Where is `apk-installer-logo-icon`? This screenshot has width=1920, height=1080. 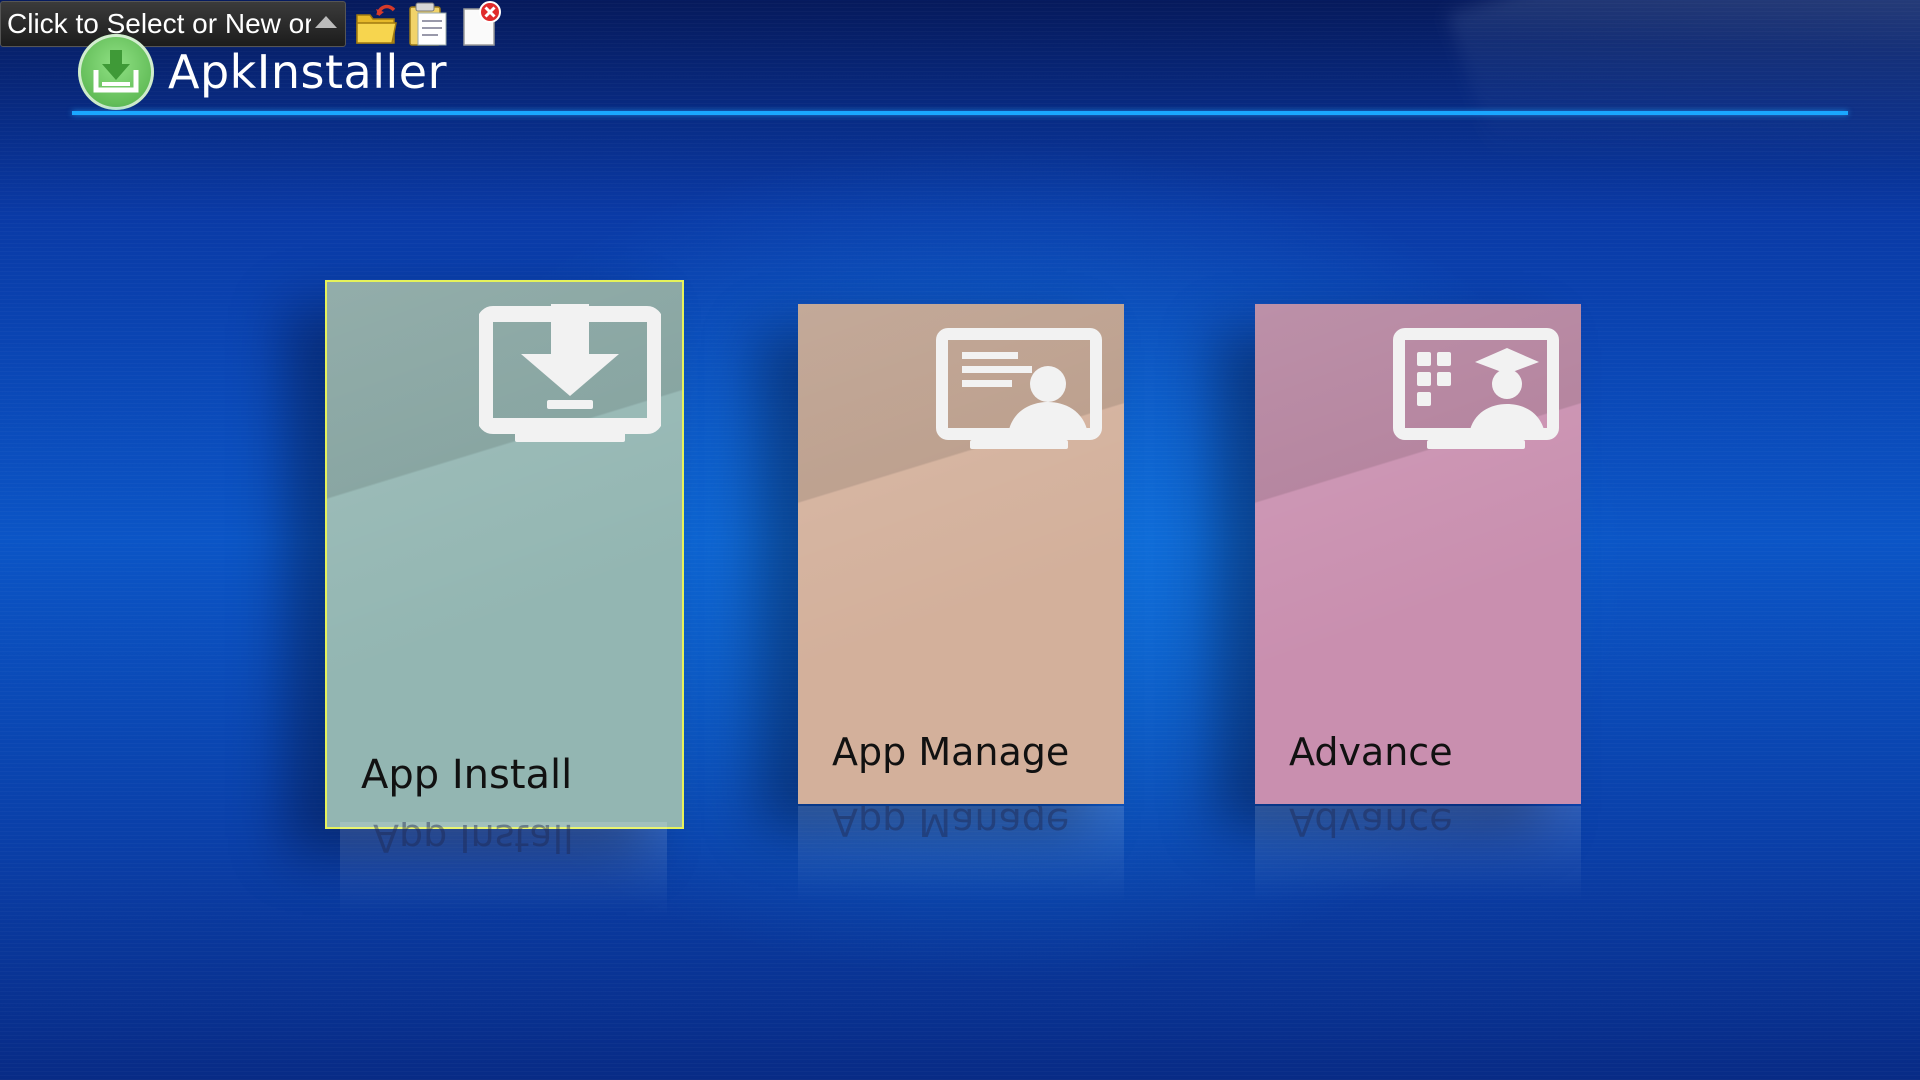 apk-installer-logo-icon is located at coordinates (116, 72).